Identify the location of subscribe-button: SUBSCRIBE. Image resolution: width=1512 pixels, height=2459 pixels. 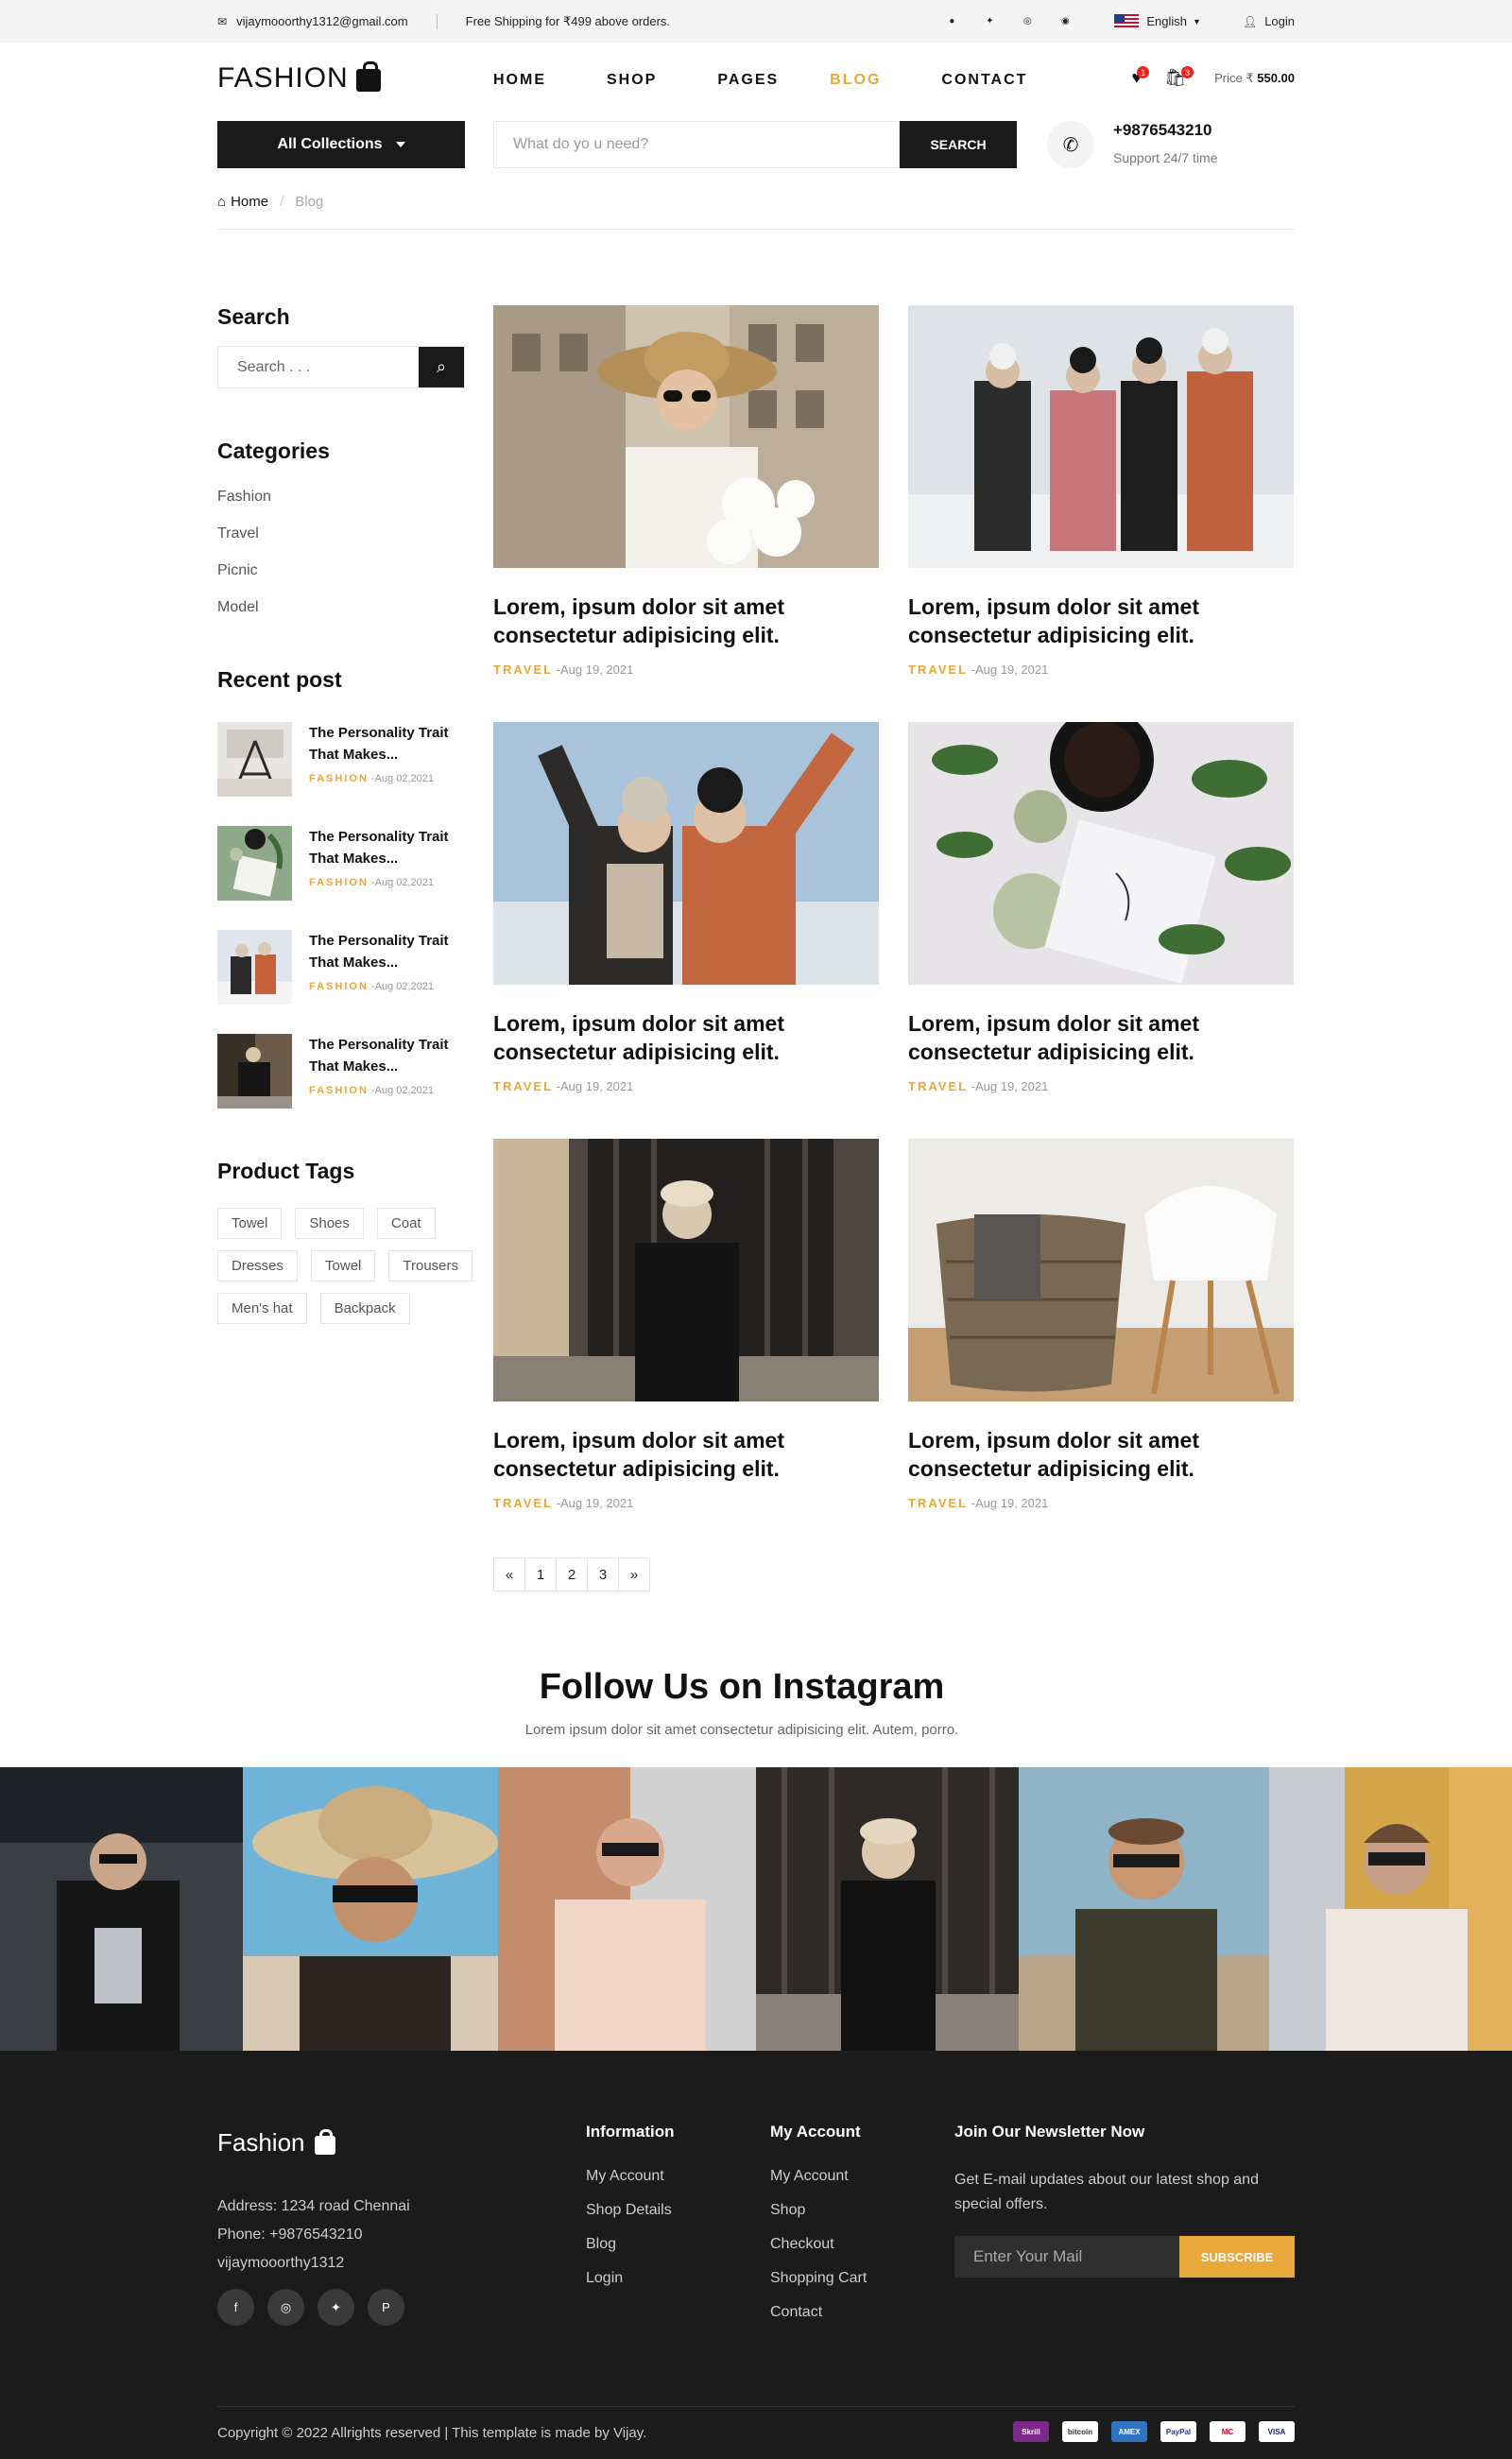
(1237, 2257).